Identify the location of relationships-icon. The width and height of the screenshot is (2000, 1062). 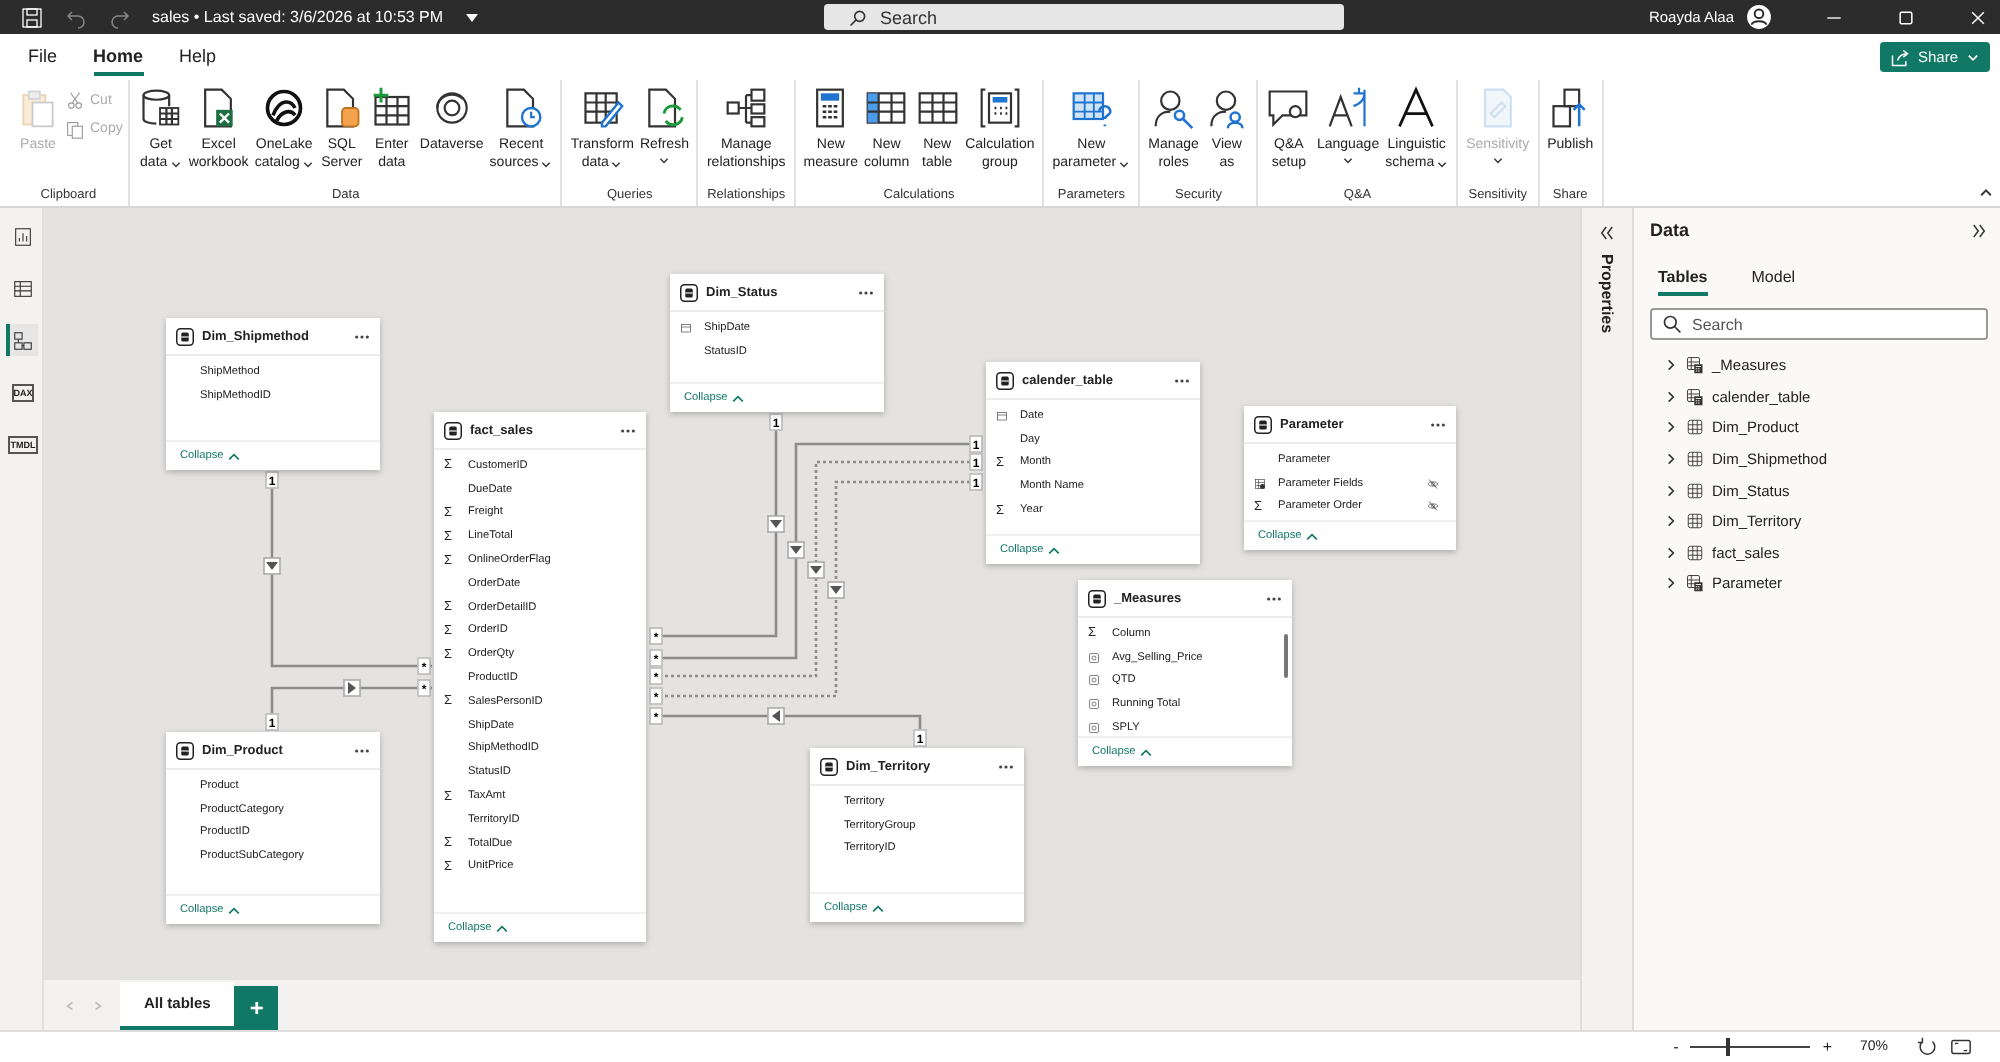
(746, 108).